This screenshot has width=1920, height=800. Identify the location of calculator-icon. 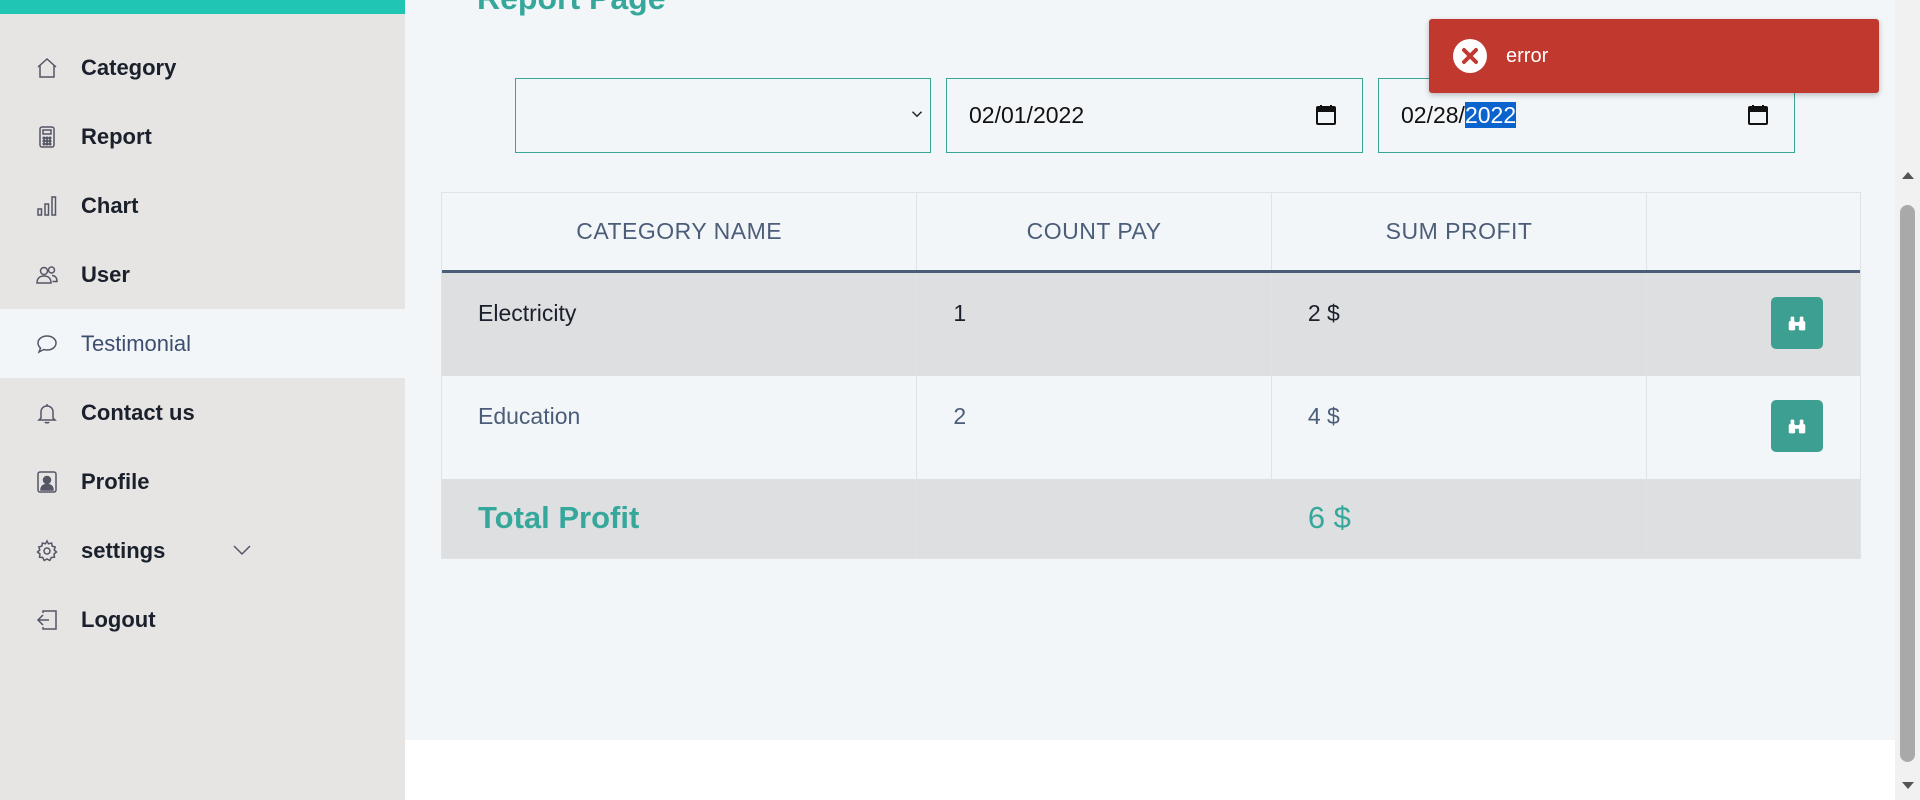
(47, 137).